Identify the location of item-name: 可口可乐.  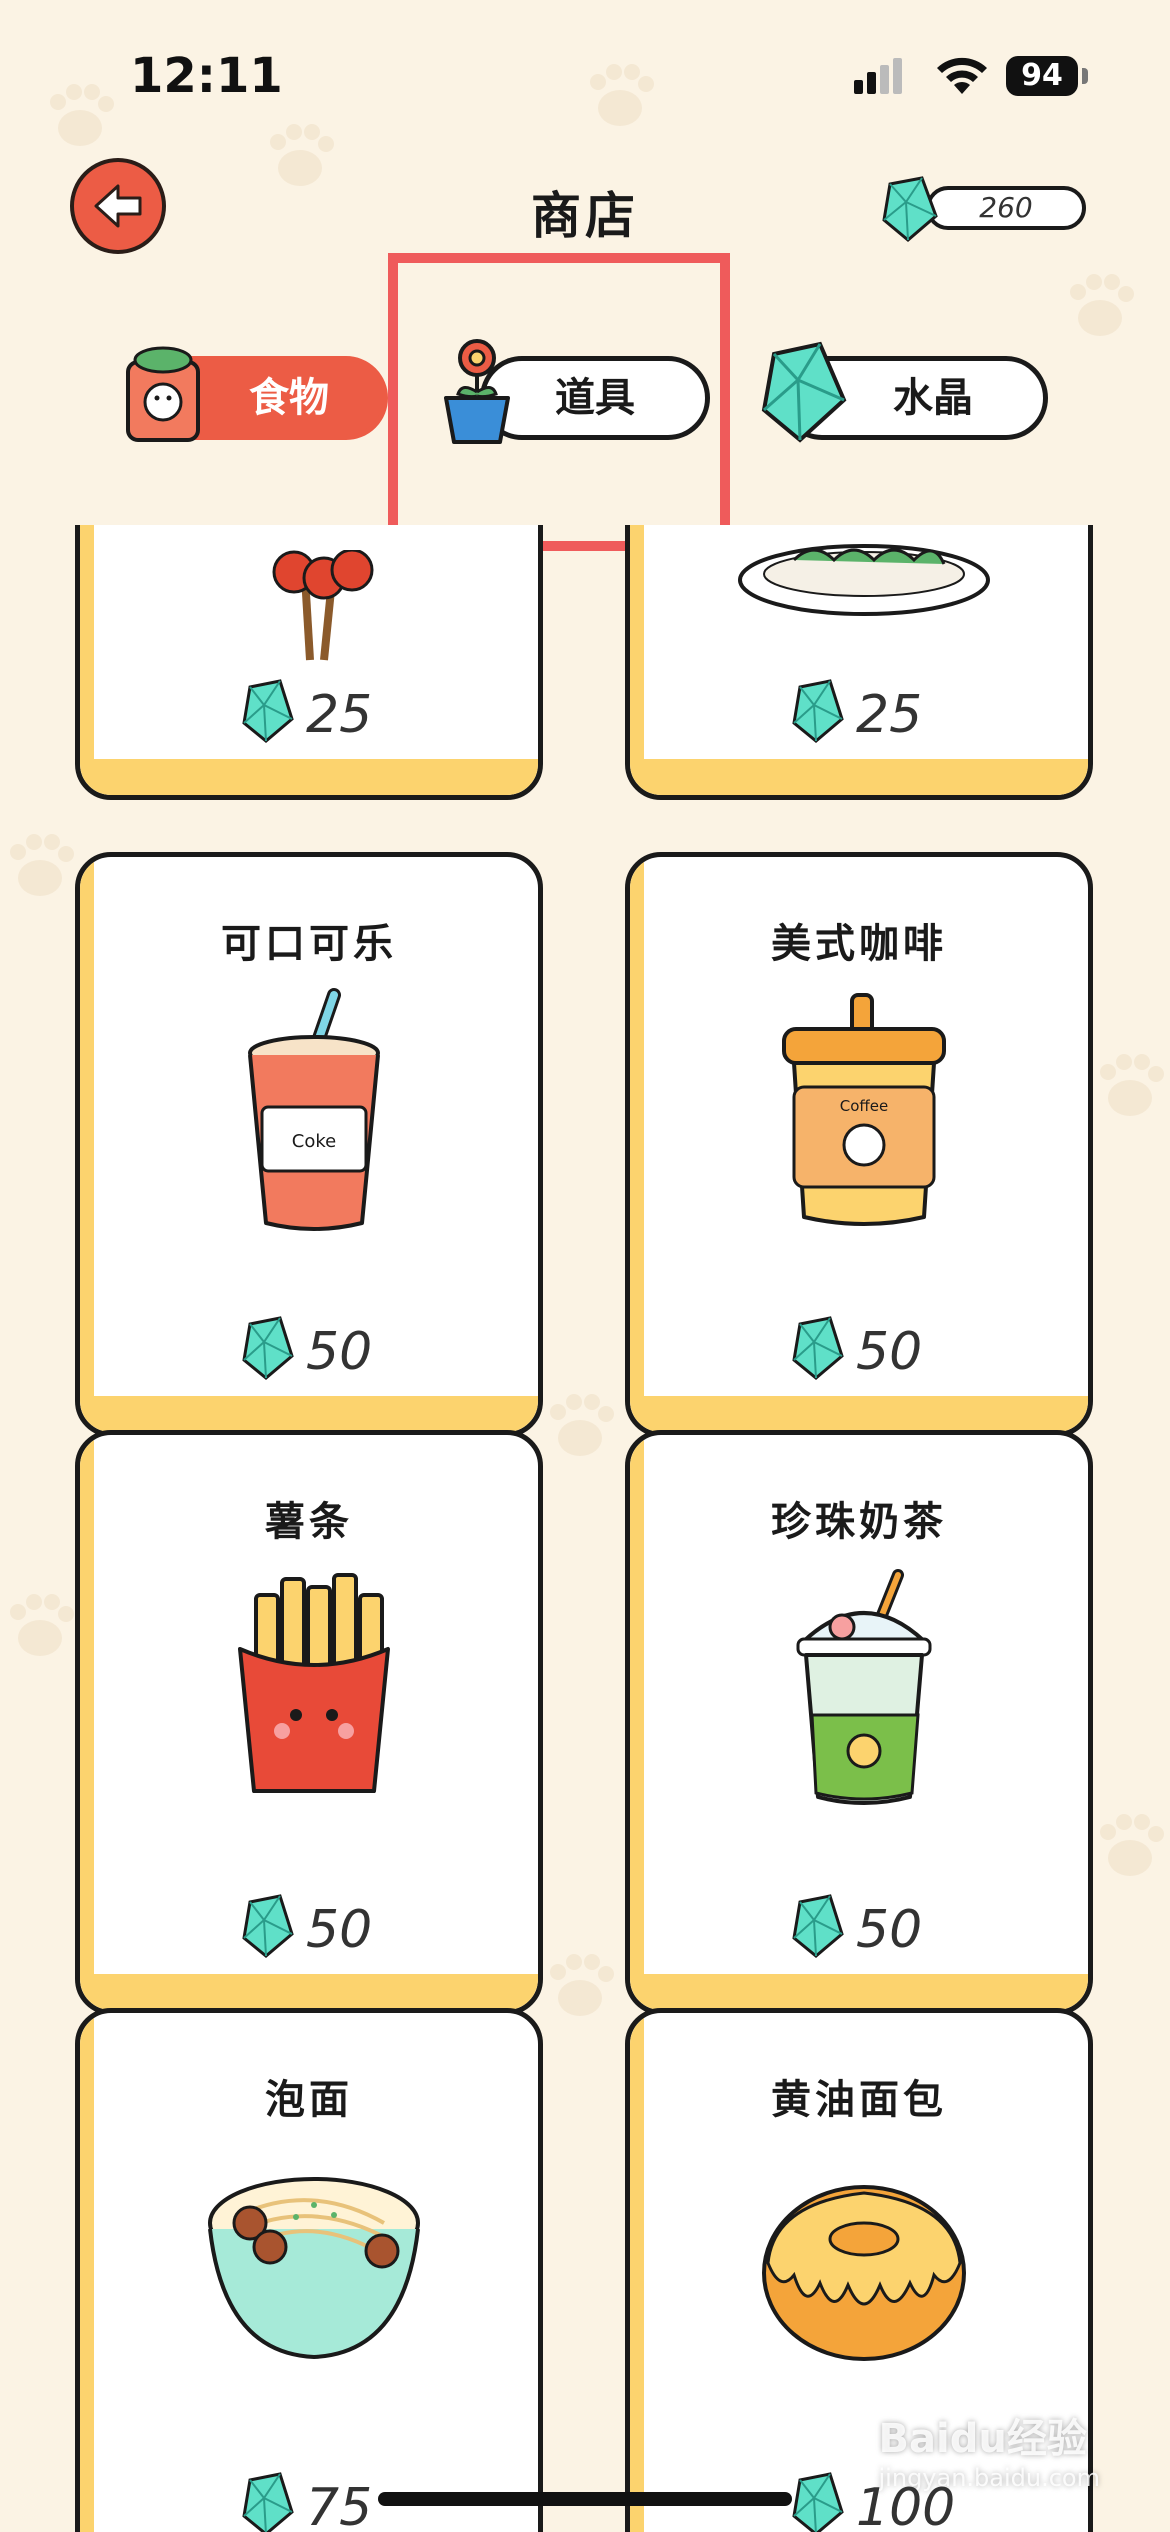
(309, 944).